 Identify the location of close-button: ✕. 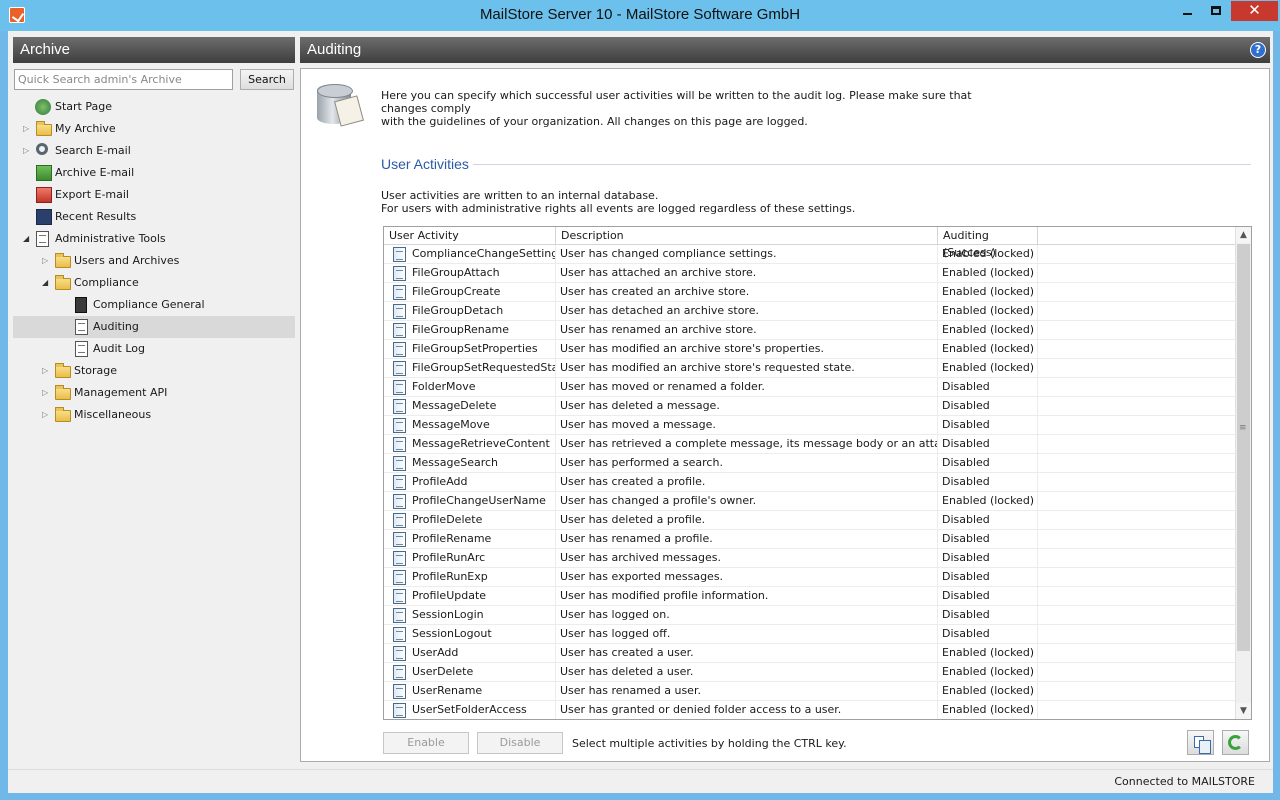
(1254, 11).